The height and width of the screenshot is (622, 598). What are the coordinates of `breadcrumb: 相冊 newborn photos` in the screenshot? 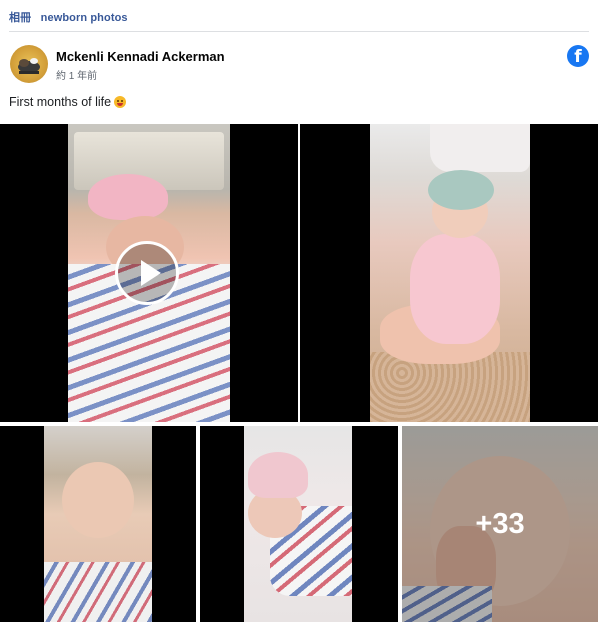 It's located at (68, 17).